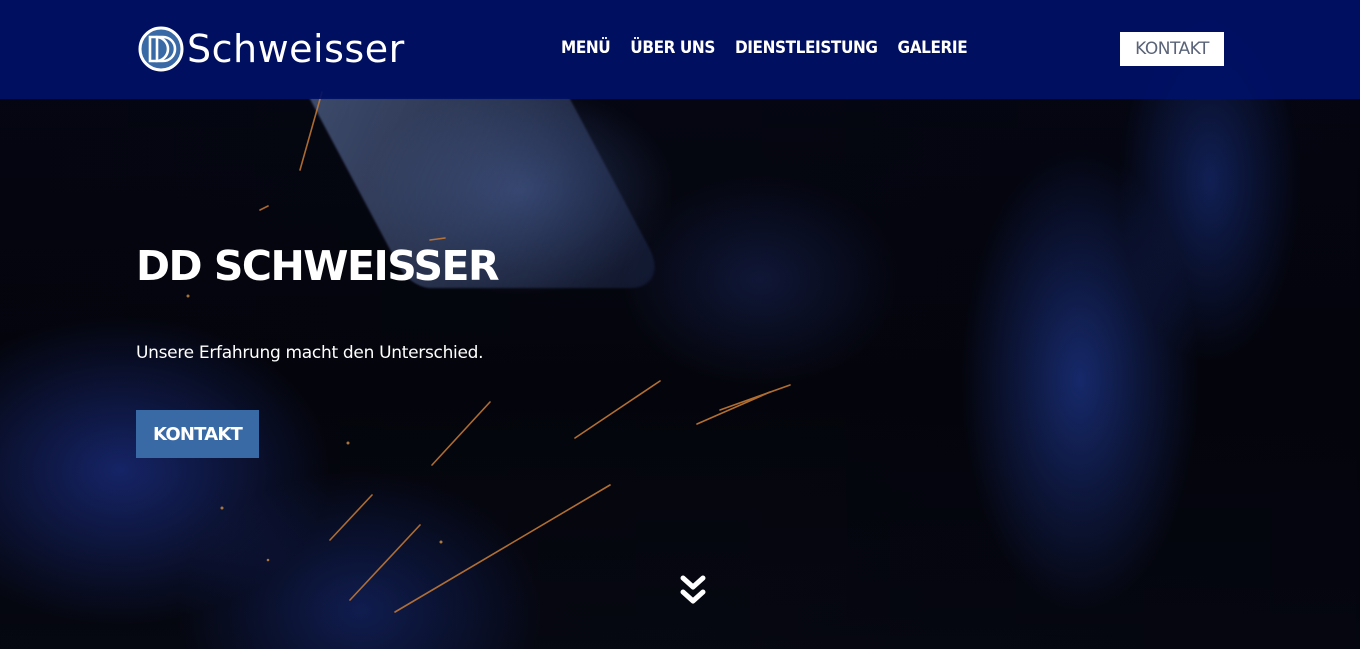 The width and height of the screenshot is (1360, 649). Describe the element at coordinates (806, 48) in the screenshot. I see `nav-item-dienstleistung: DIENSTLEISTUNG` at that location.